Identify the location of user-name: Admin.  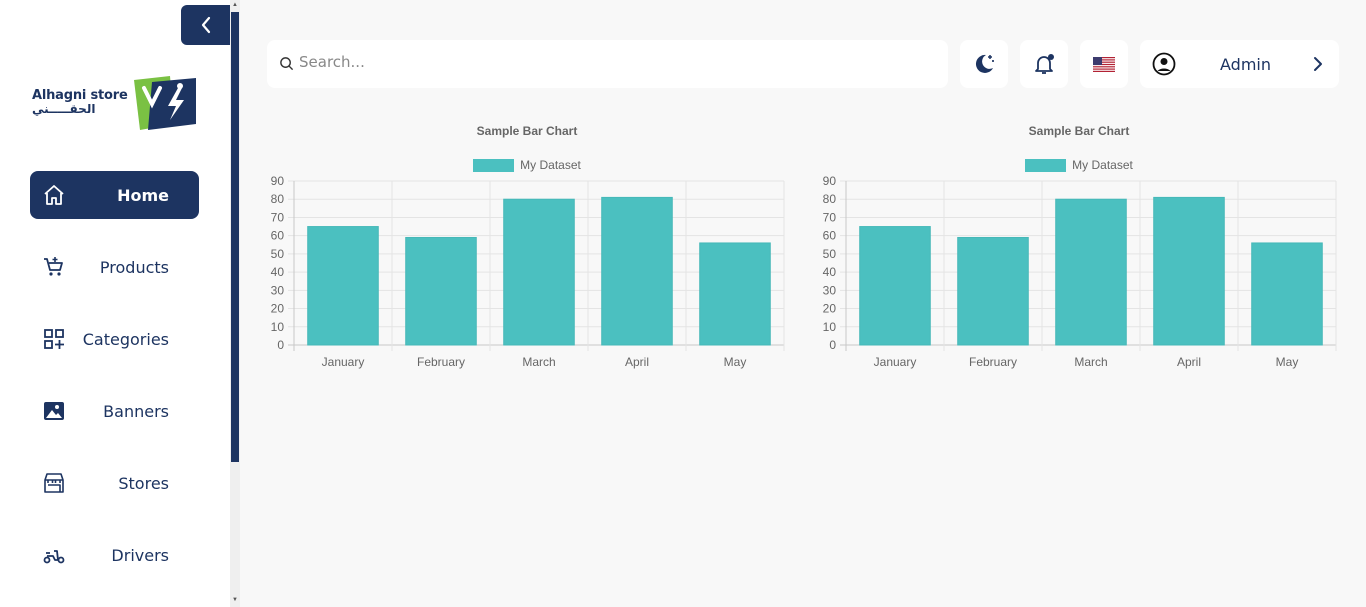
(1245, 64).